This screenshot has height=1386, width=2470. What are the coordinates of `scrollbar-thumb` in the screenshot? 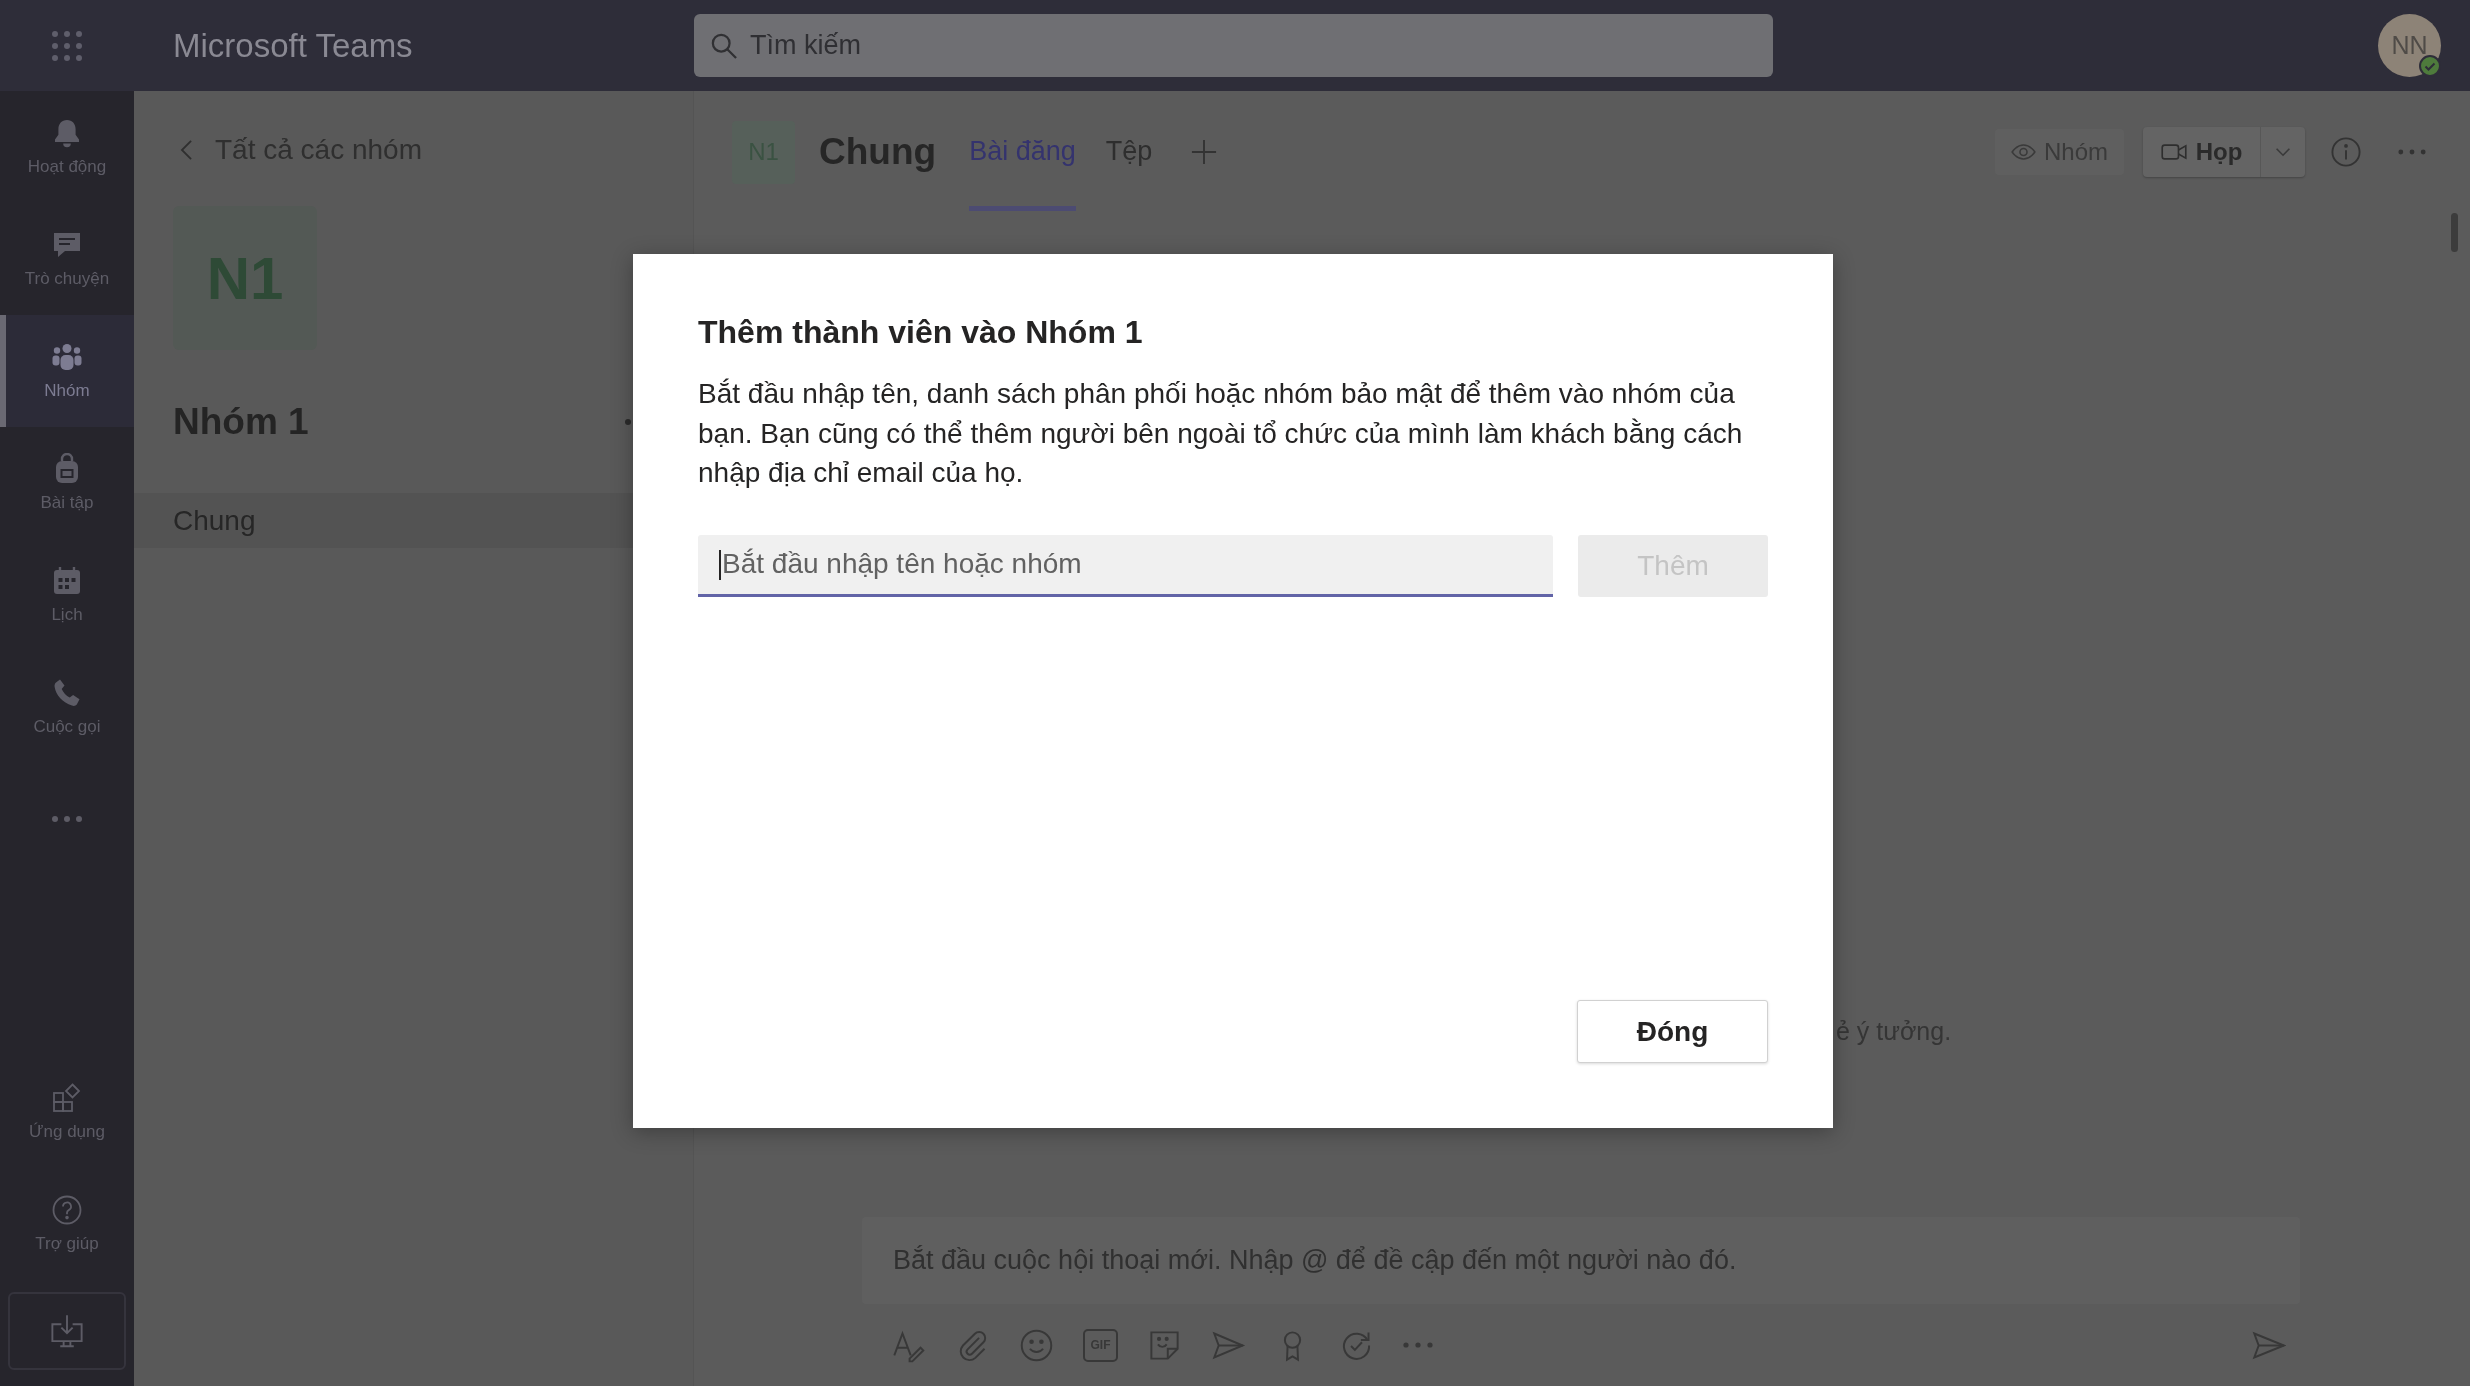 It's located at (2454, 232).